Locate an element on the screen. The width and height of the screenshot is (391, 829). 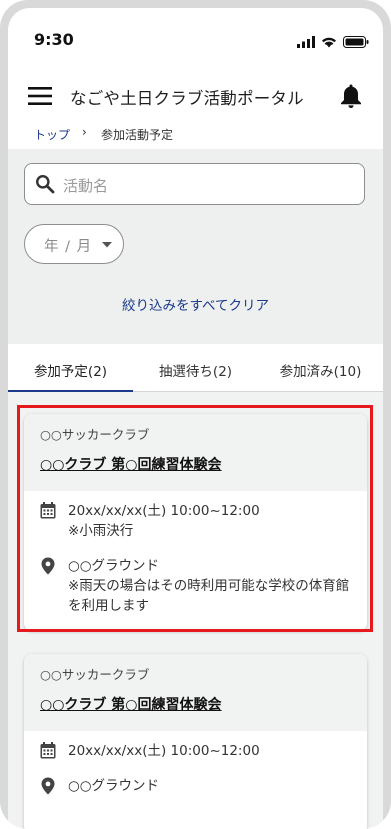
app-bar: なごや土日クラブ活動ポータル is located at coordinates (195, 96).